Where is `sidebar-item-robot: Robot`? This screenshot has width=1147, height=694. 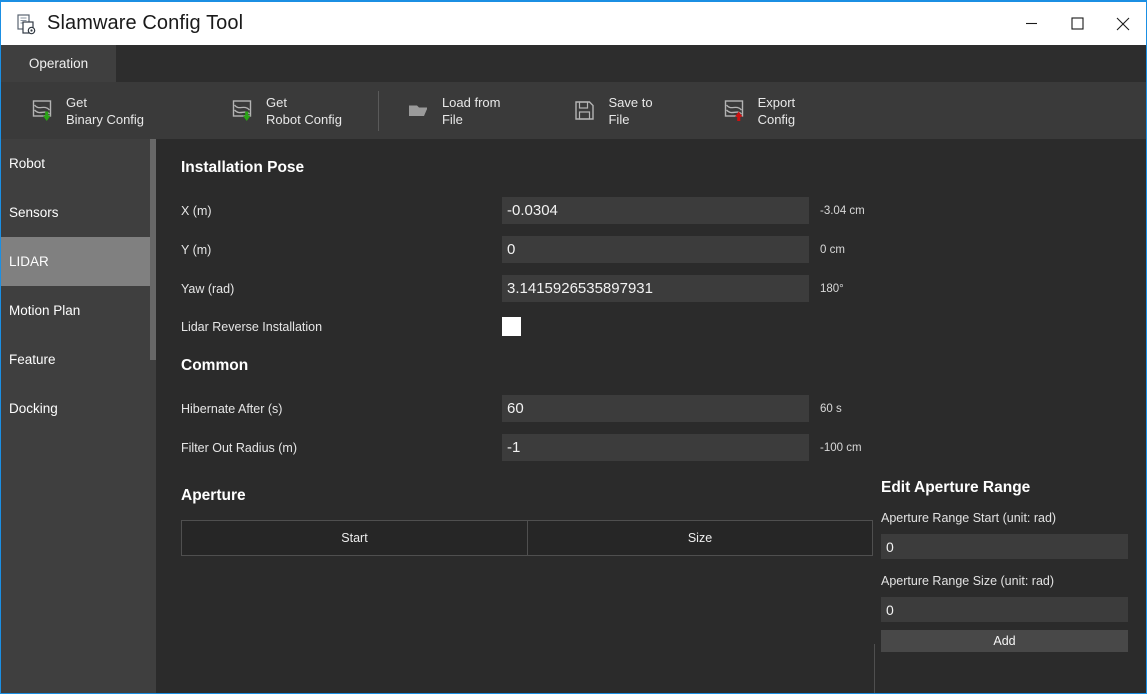 sidebar-item-robot: Robot is located at coordinates (78, 163).